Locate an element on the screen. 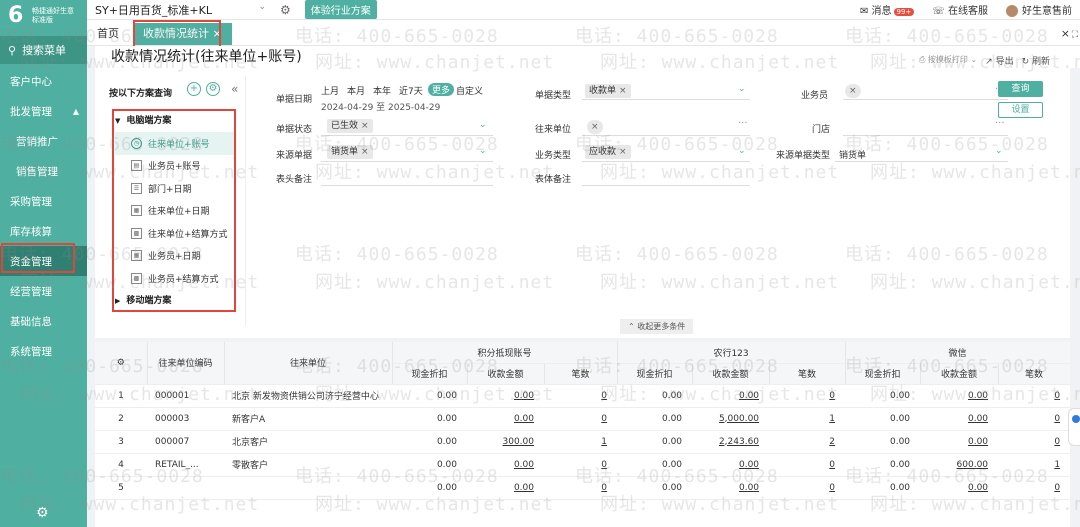 This screenshot has width=1080, height=527. tab-home: 首页 is located at coordinates (108, 34).